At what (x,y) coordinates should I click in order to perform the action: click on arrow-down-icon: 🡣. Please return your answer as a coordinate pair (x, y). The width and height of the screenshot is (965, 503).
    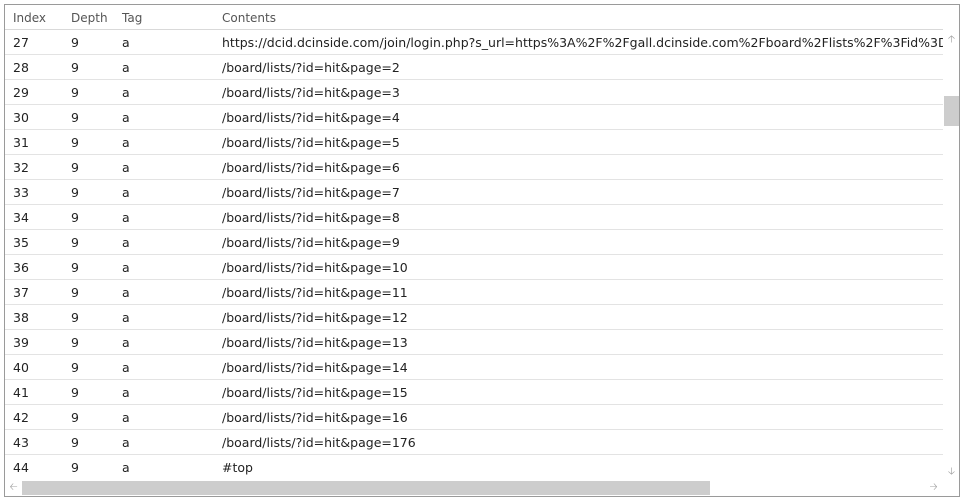
    Looking at the image, I should click on (951, 472).